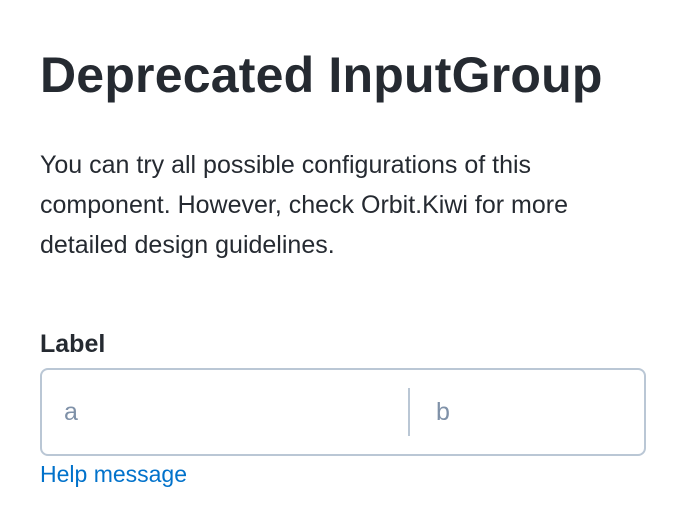 Image resolution: width=686 pixels, height=528 pixels. I want to click on input-field-b, so click(548, 412).